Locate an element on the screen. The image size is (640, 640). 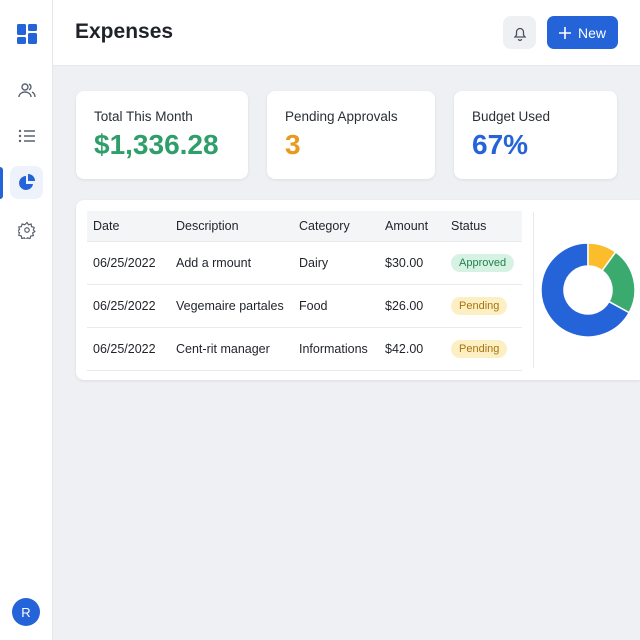
list-icon is located at coordinates (26, 135).